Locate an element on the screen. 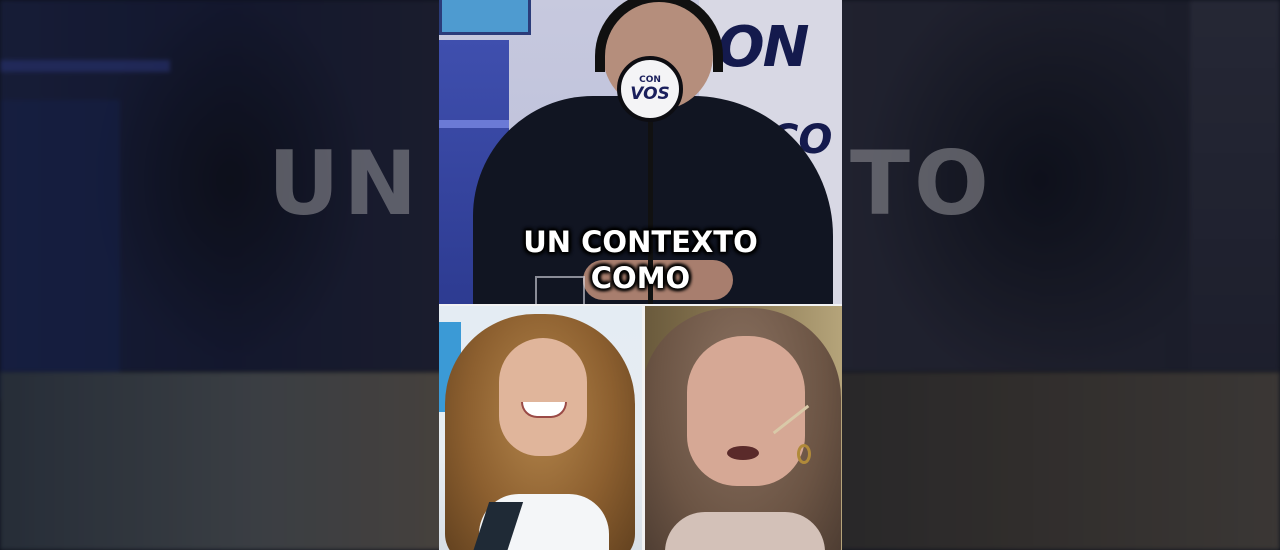 This screenshot has height=550, width=1280. blurred-caption-word-1: UN is located at coordinates (345, 183).